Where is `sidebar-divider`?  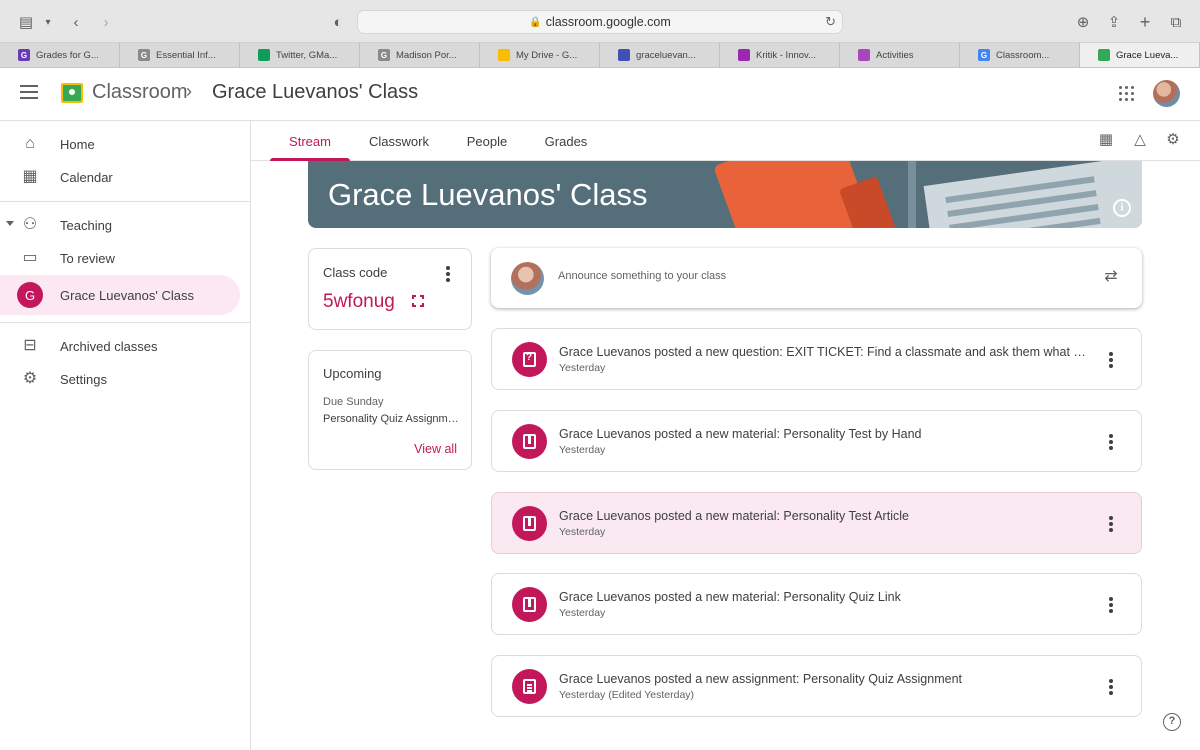 sidebar-divider is located at coordinates (125, 201).